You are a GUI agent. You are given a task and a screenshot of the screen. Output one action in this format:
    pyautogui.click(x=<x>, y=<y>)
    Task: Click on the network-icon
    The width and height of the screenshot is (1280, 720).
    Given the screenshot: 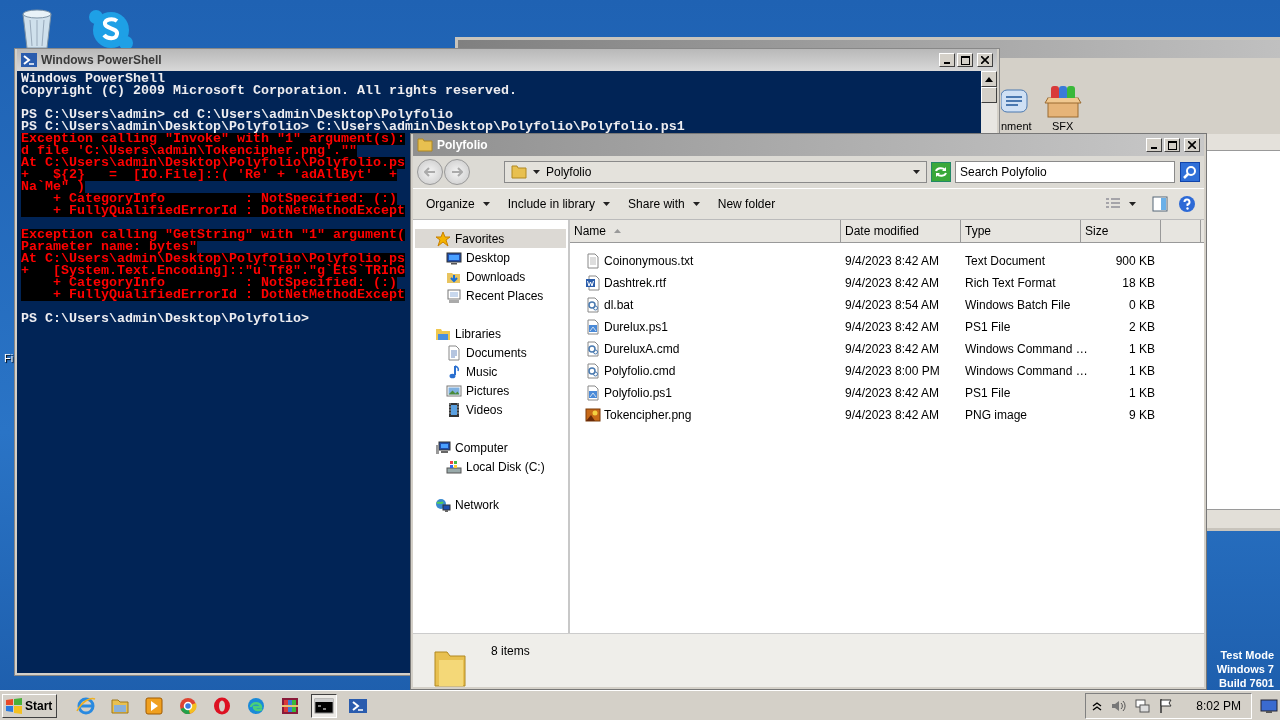 What is the action you would take?
    pyautogui.click(x=1142, y=705)
    